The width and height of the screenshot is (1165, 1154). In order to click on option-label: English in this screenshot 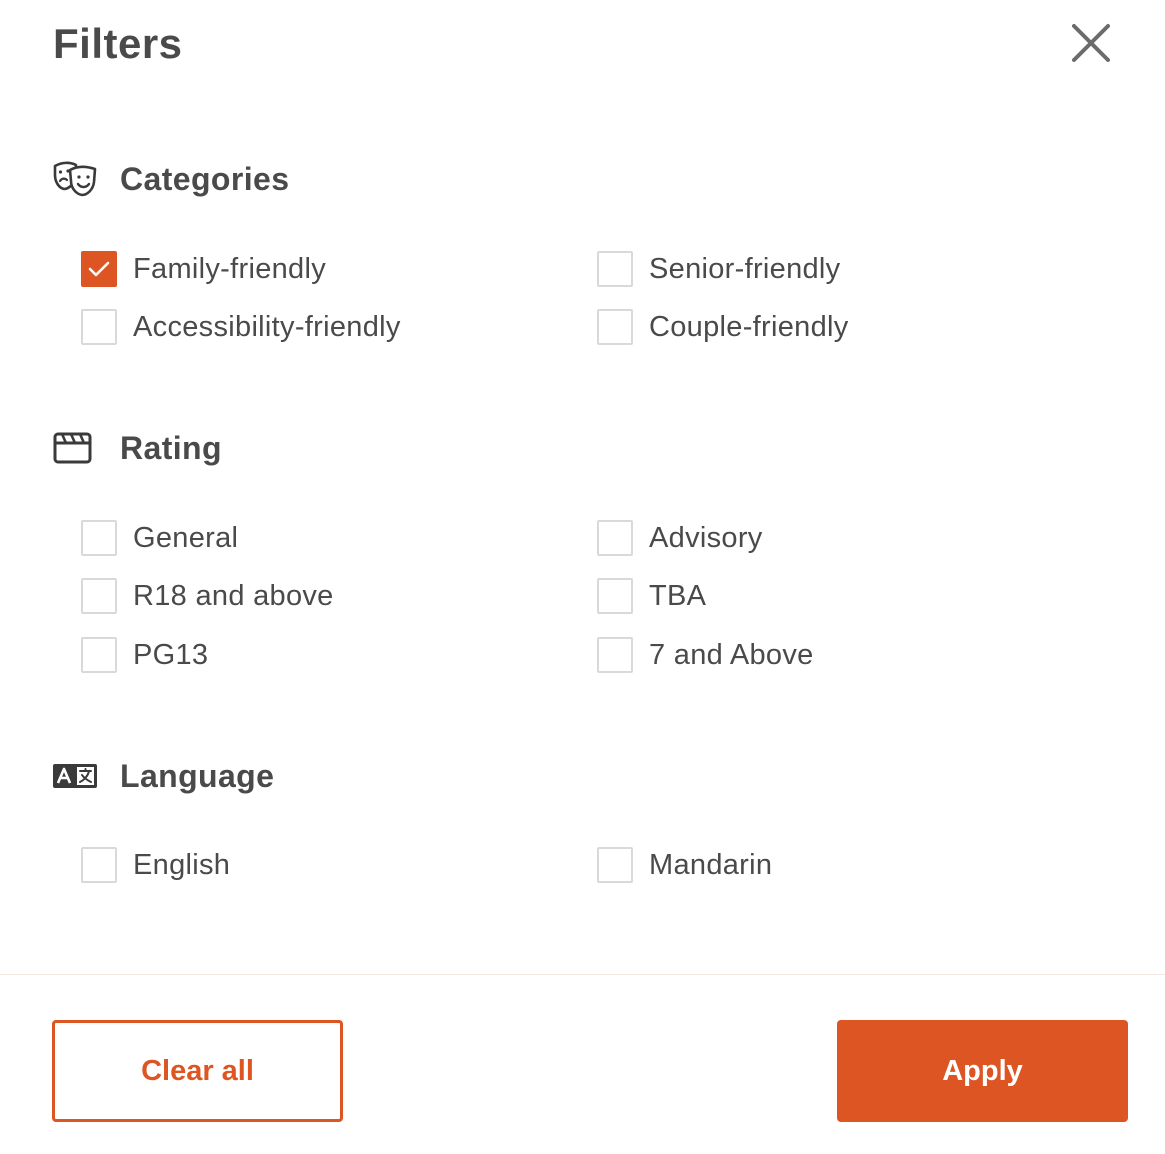, I will do `click(182, 864)`.